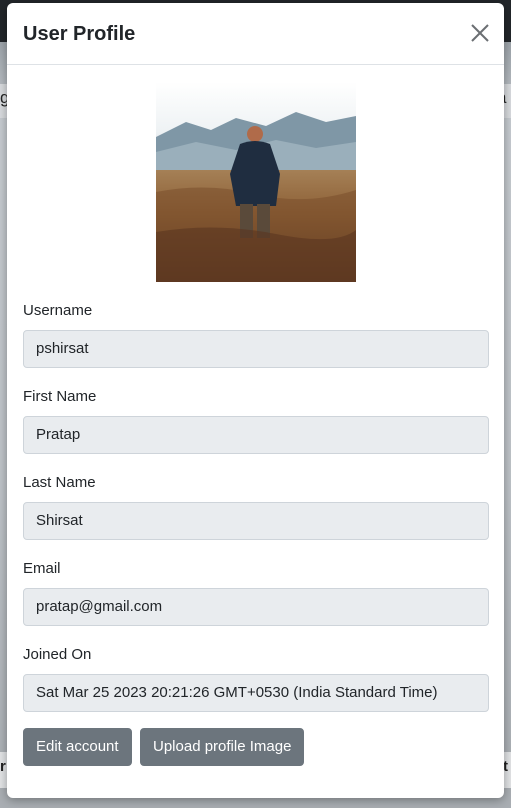 This screenshot has width=511, height=808. What do you see at coordinates (256, 521) in the screenshot?
I see `last-name-field: Shirsat` at bounding box center [256, 521].